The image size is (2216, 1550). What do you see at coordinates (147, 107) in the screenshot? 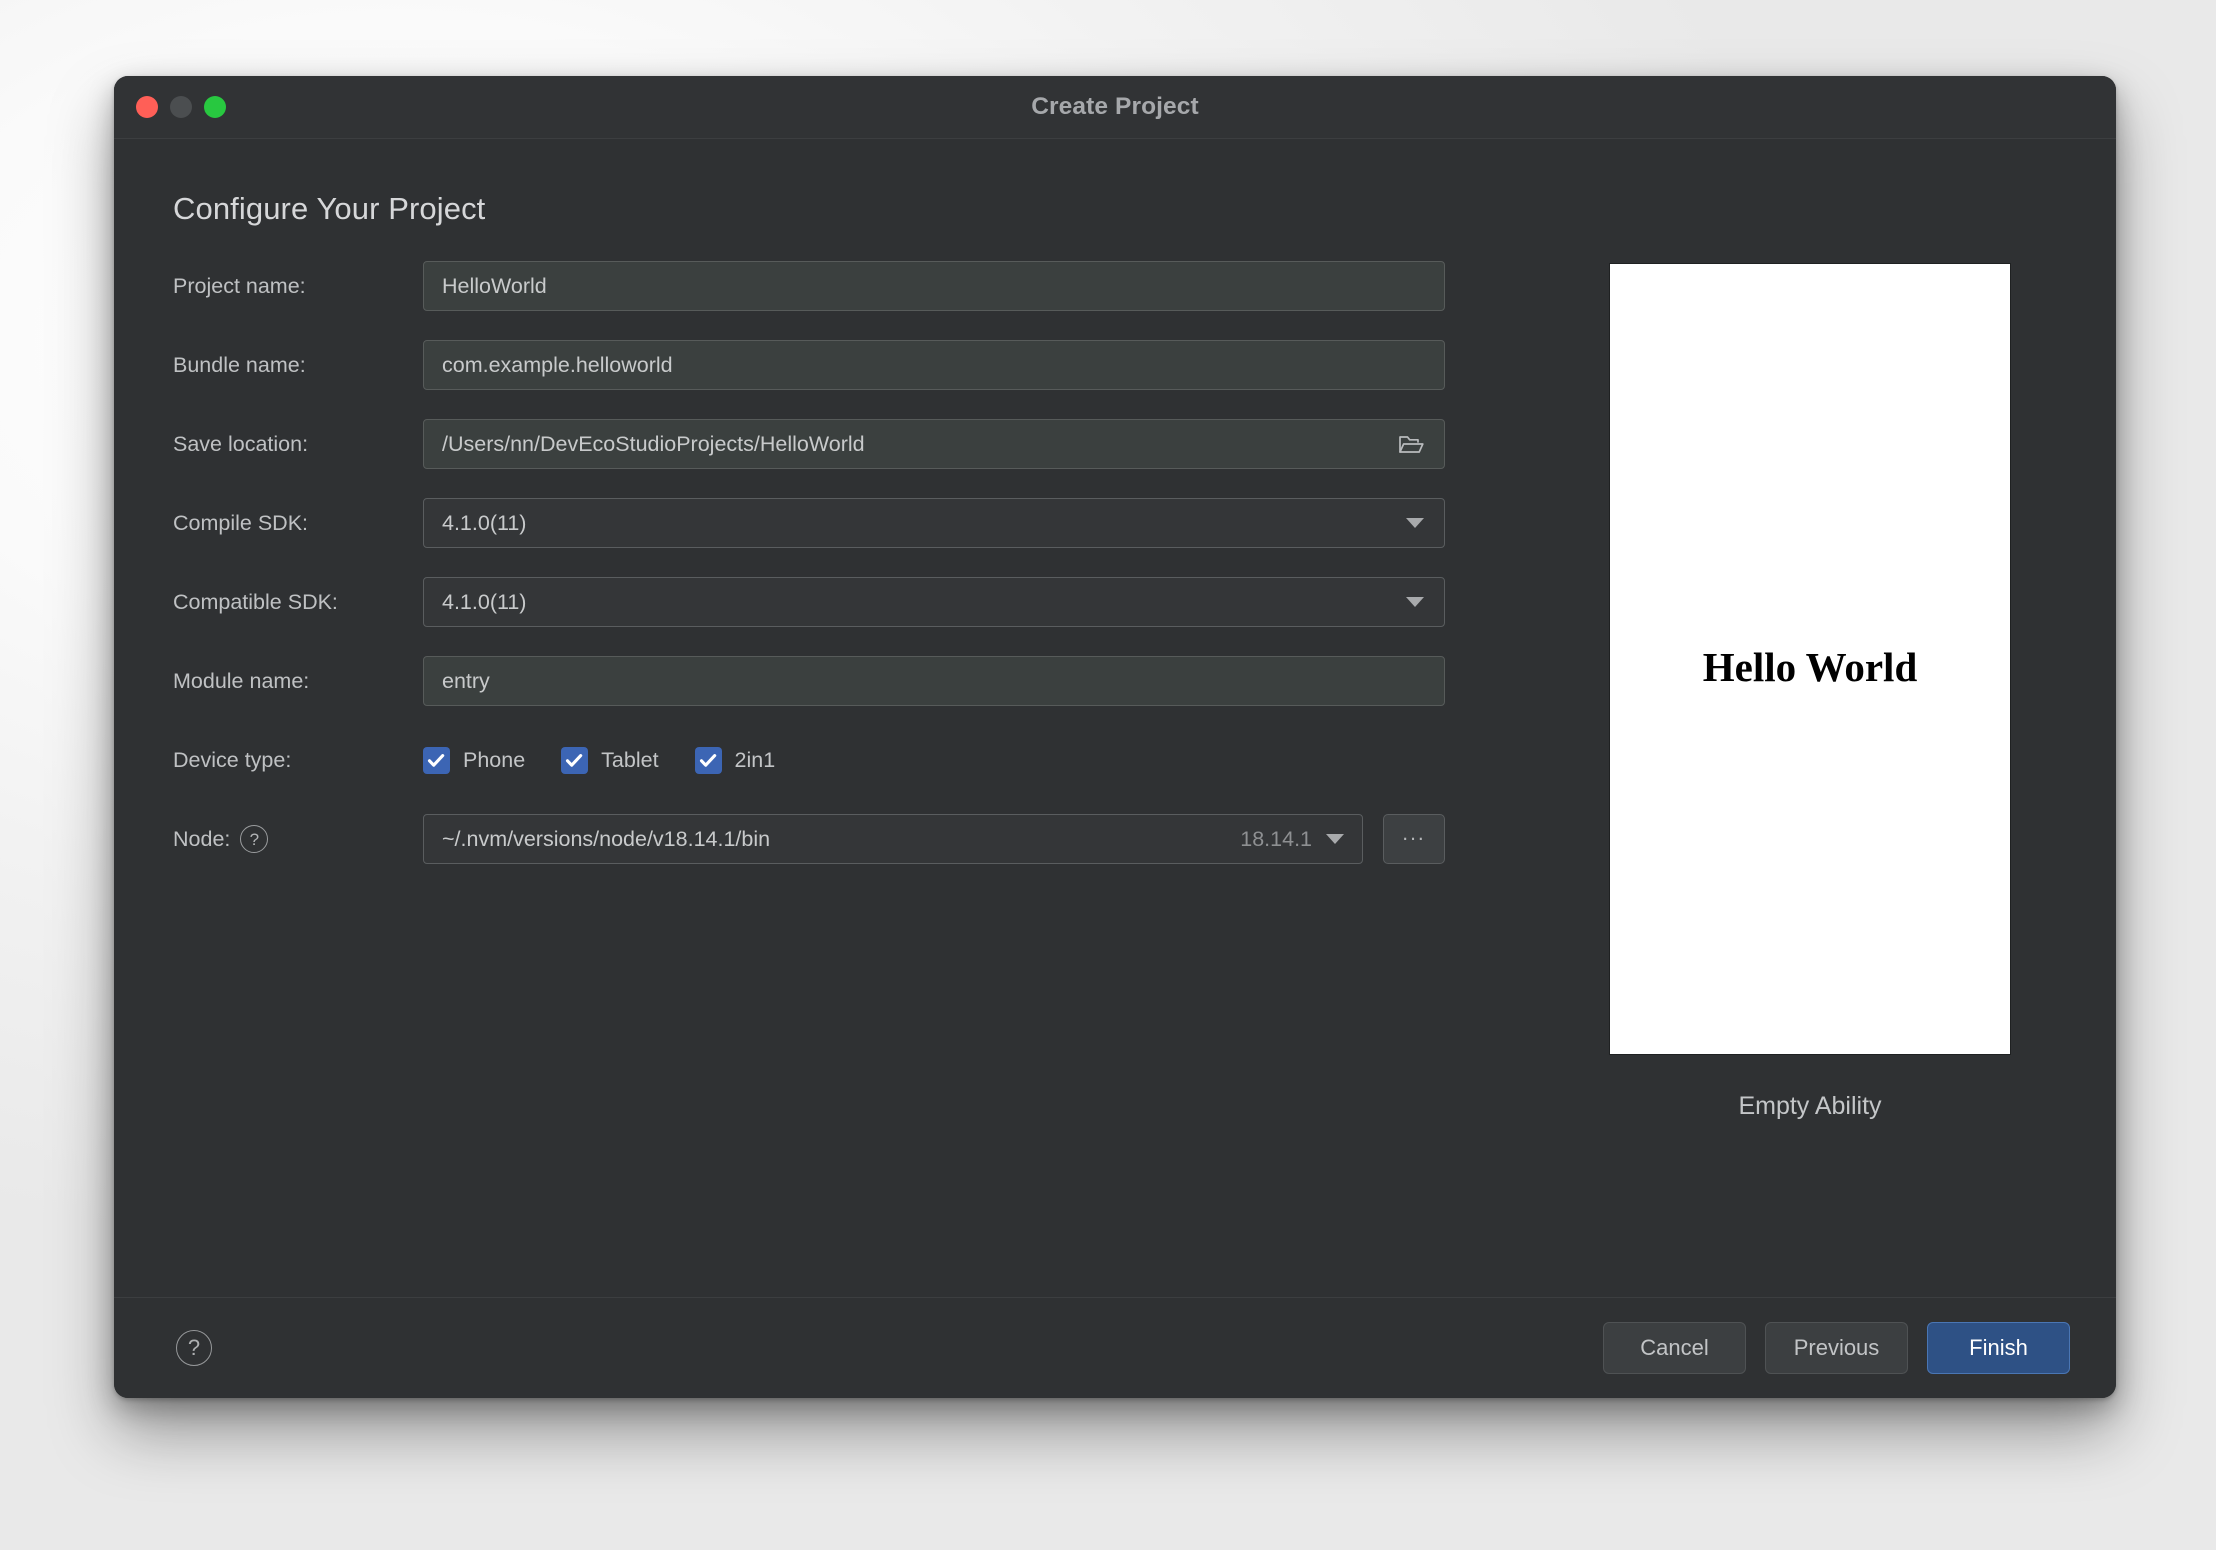
I see `close-button` at bounding box center [147, 107].